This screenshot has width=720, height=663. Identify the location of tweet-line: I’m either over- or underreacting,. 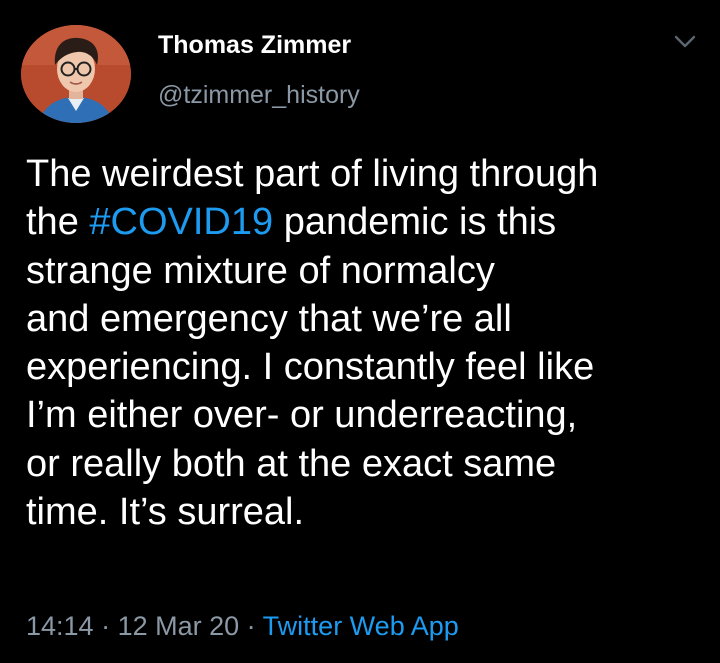
(302, 415).